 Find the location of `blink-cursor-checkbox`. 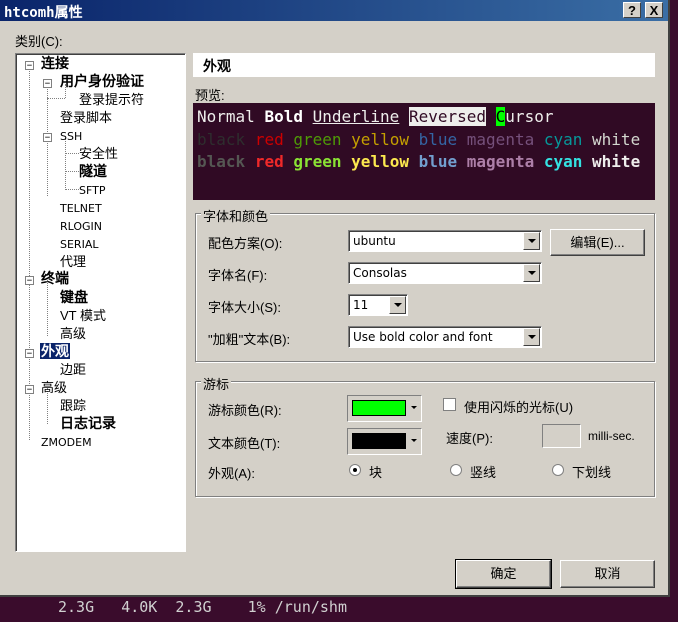

blink-cursor-checkbox is located at coordinates (449, 404).